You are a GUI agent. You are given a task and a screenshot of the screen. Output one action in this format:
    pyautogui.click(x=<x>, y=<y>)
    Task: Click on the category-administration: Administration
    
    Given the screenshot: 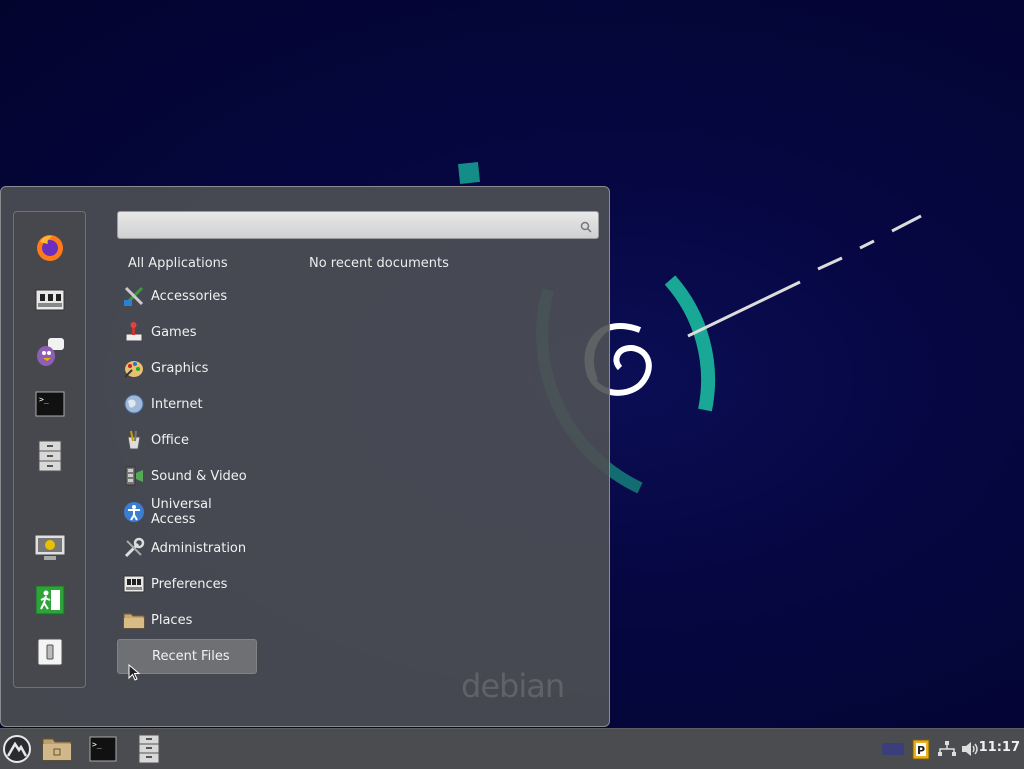 What is the action you would take?
    pyautogui.click(x=187, y=548)
    